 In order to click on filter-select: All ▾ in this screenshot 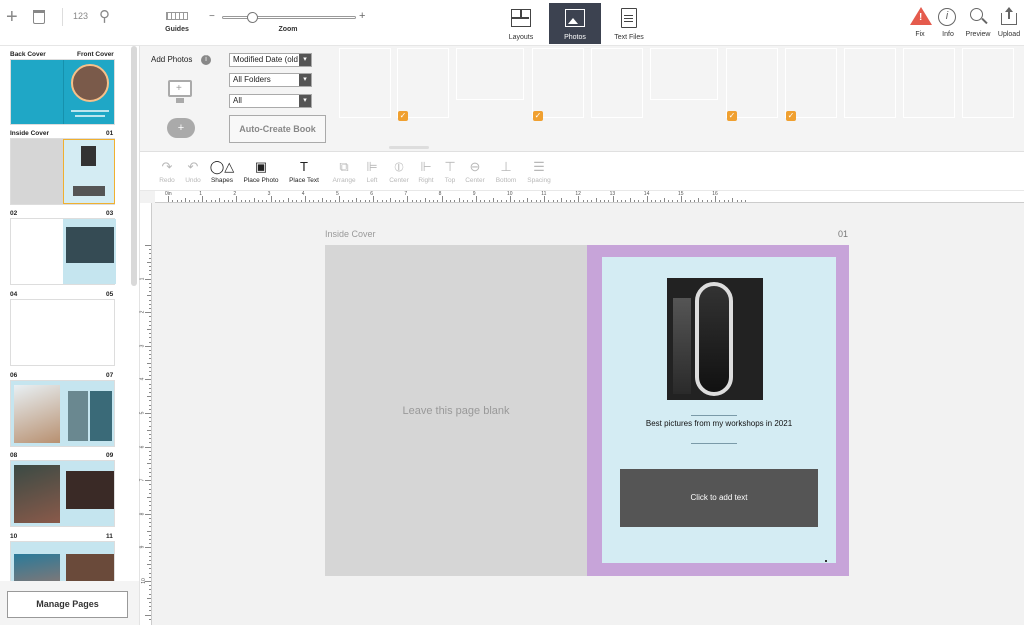, I will do `click(270, 101)`.